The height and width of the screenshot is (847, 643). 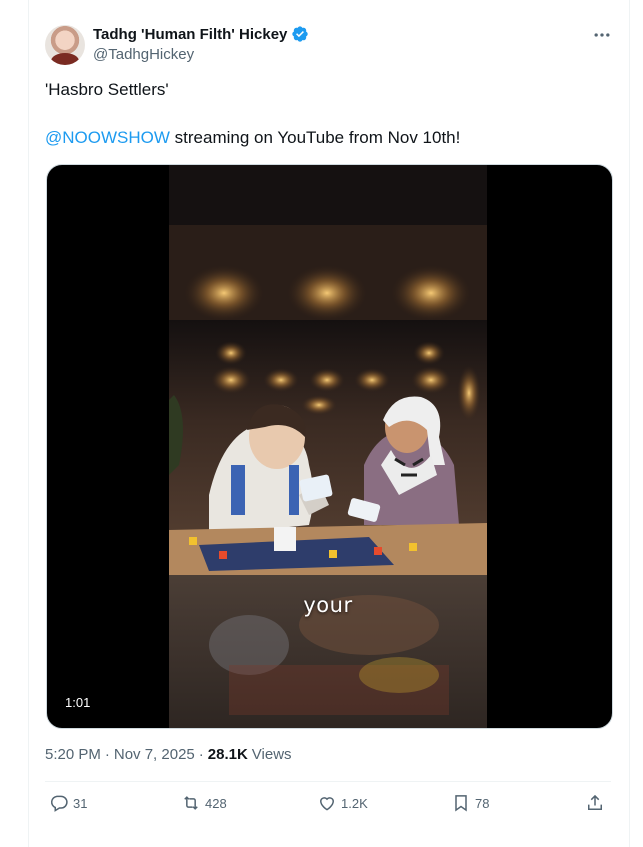 What do you see at coordinates (300, 34) in the screenshot?
I see `verified-badge-icon` at bounding box center [300, 34].